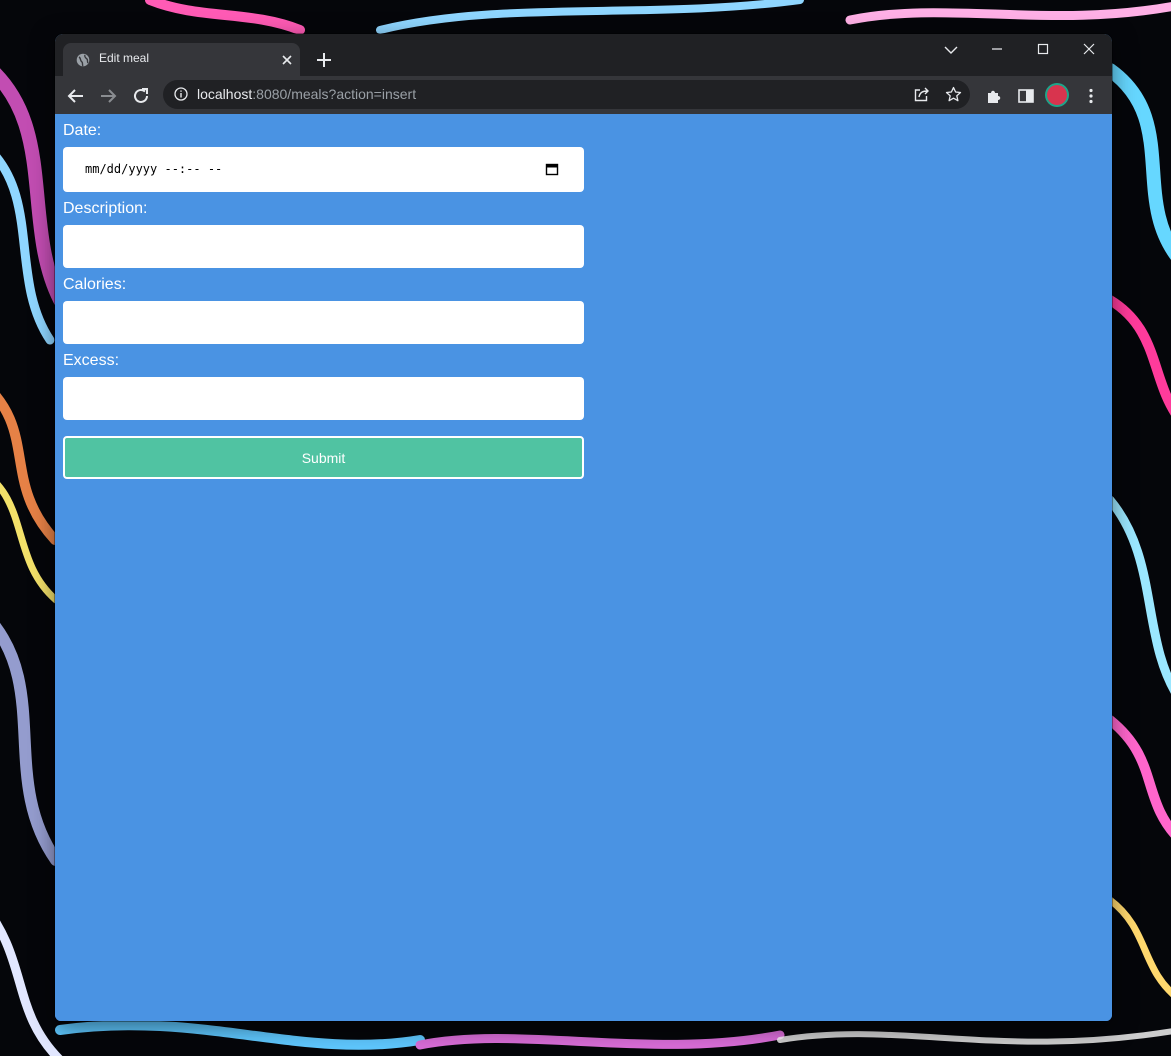  Describe the element at coordinates (108, 96) in the screenshot. I see `forward-arrow-icon` at that location.